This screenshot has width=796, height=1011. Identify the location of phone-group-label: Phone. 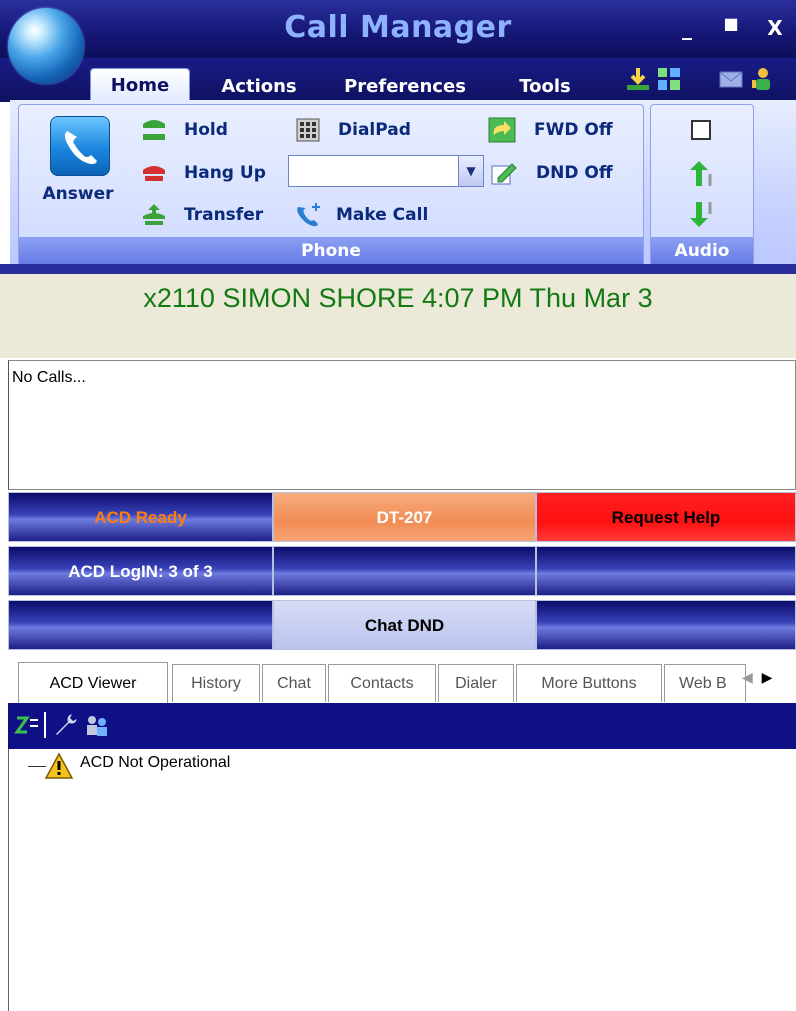
(331, 251).